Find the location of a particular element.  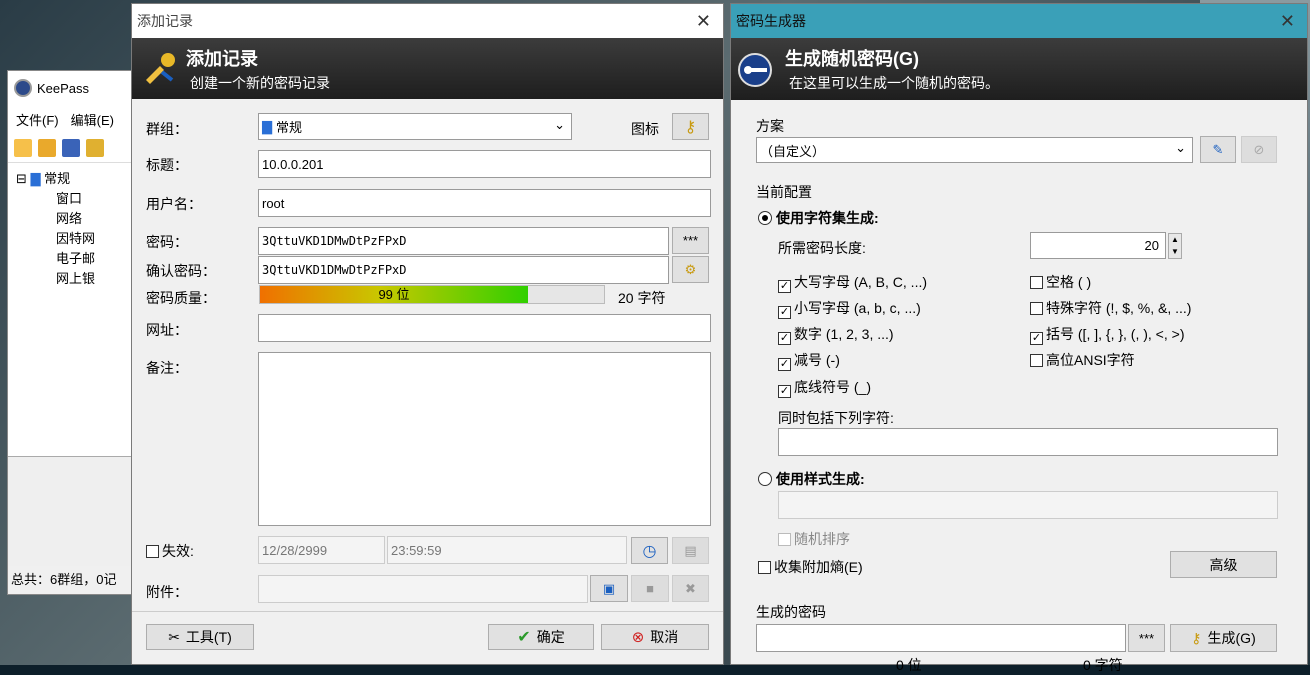

status-bar: 总共：6群组，0记 is located at coordinates (73, 580).